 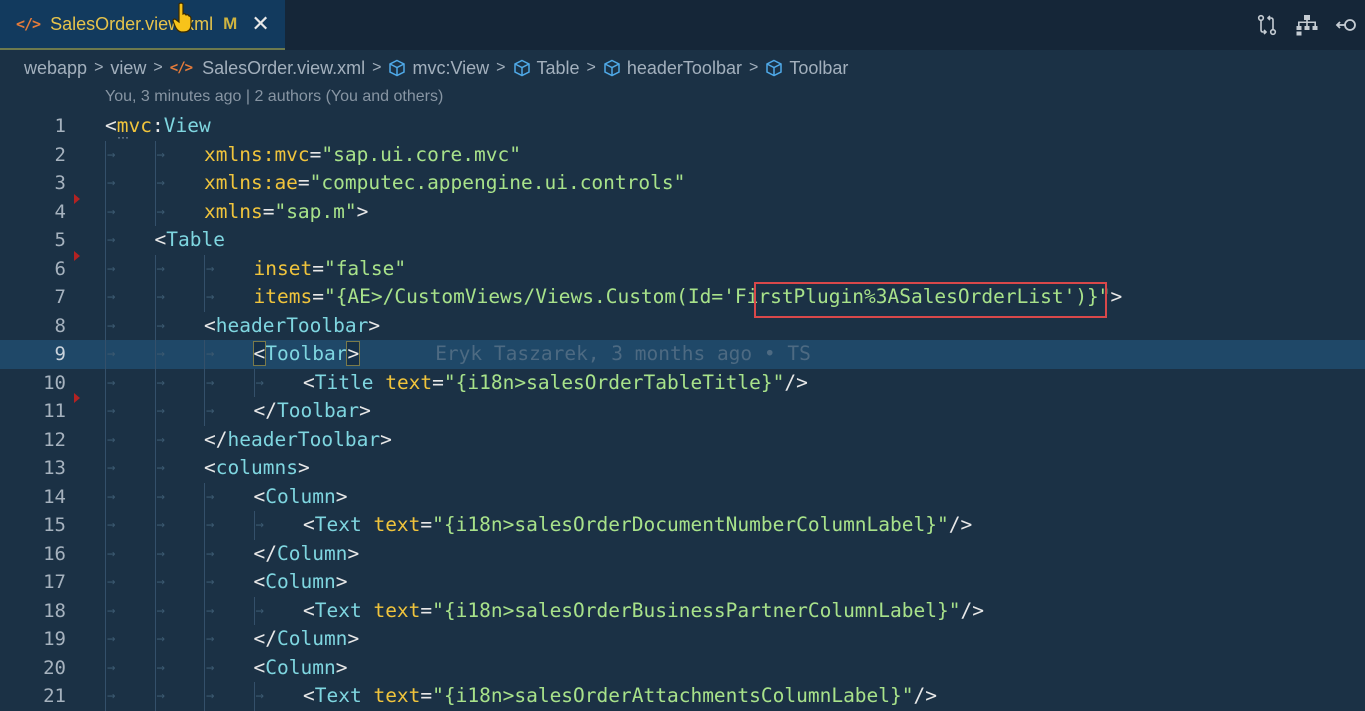 I want to click on cube-icon, so click(x=774, y=68).